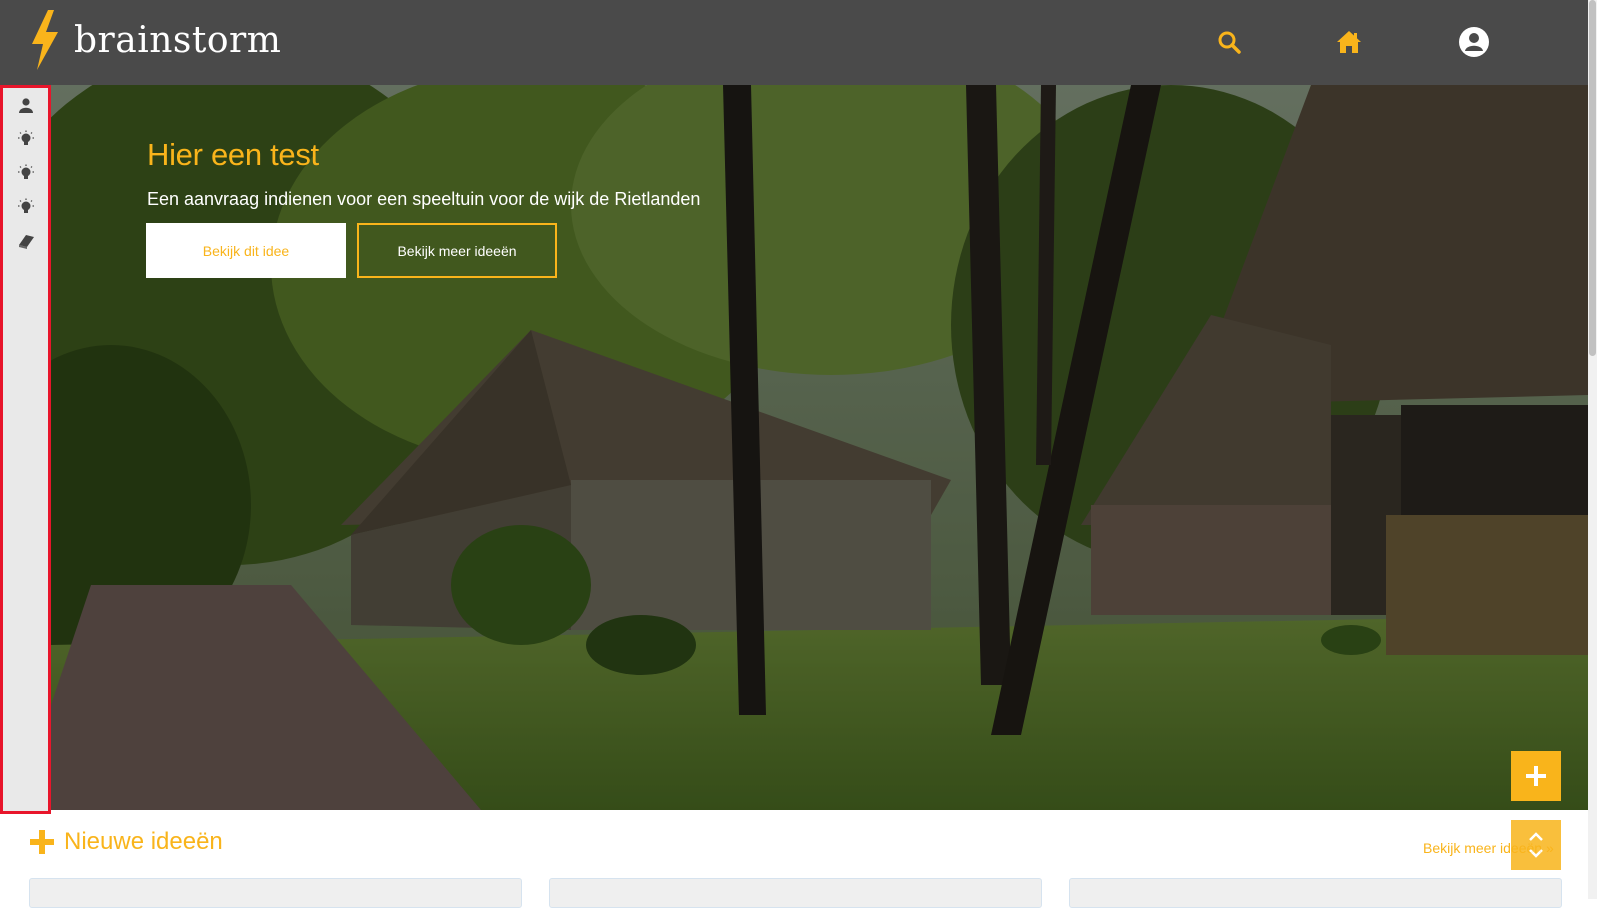  Describe the element at coordinates (1592, 449) in the screenshot. I see `page-scrollbar` at that location.